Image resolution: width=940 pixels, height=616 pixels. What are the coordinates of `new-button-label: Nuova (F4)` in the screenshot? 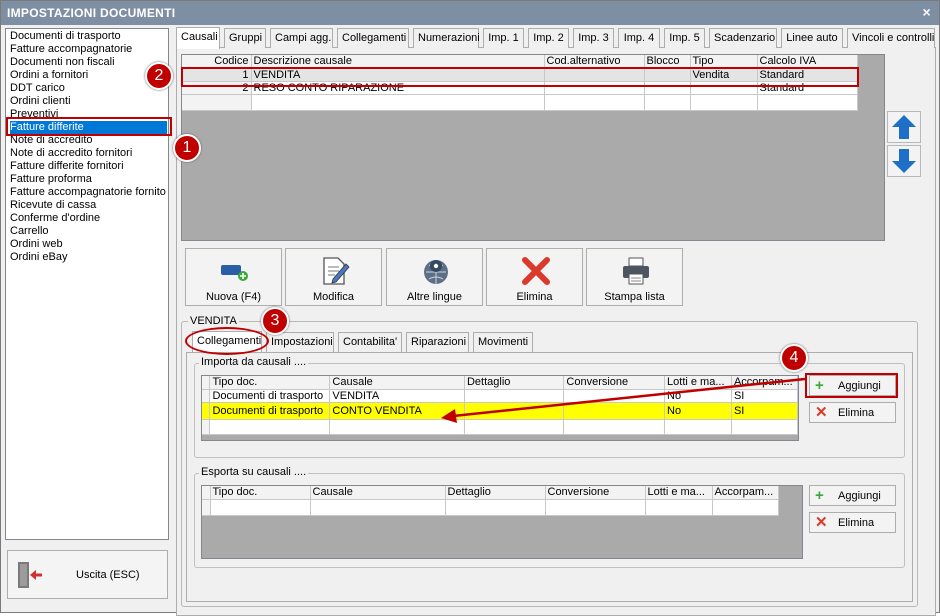 It's located at (233, 297).